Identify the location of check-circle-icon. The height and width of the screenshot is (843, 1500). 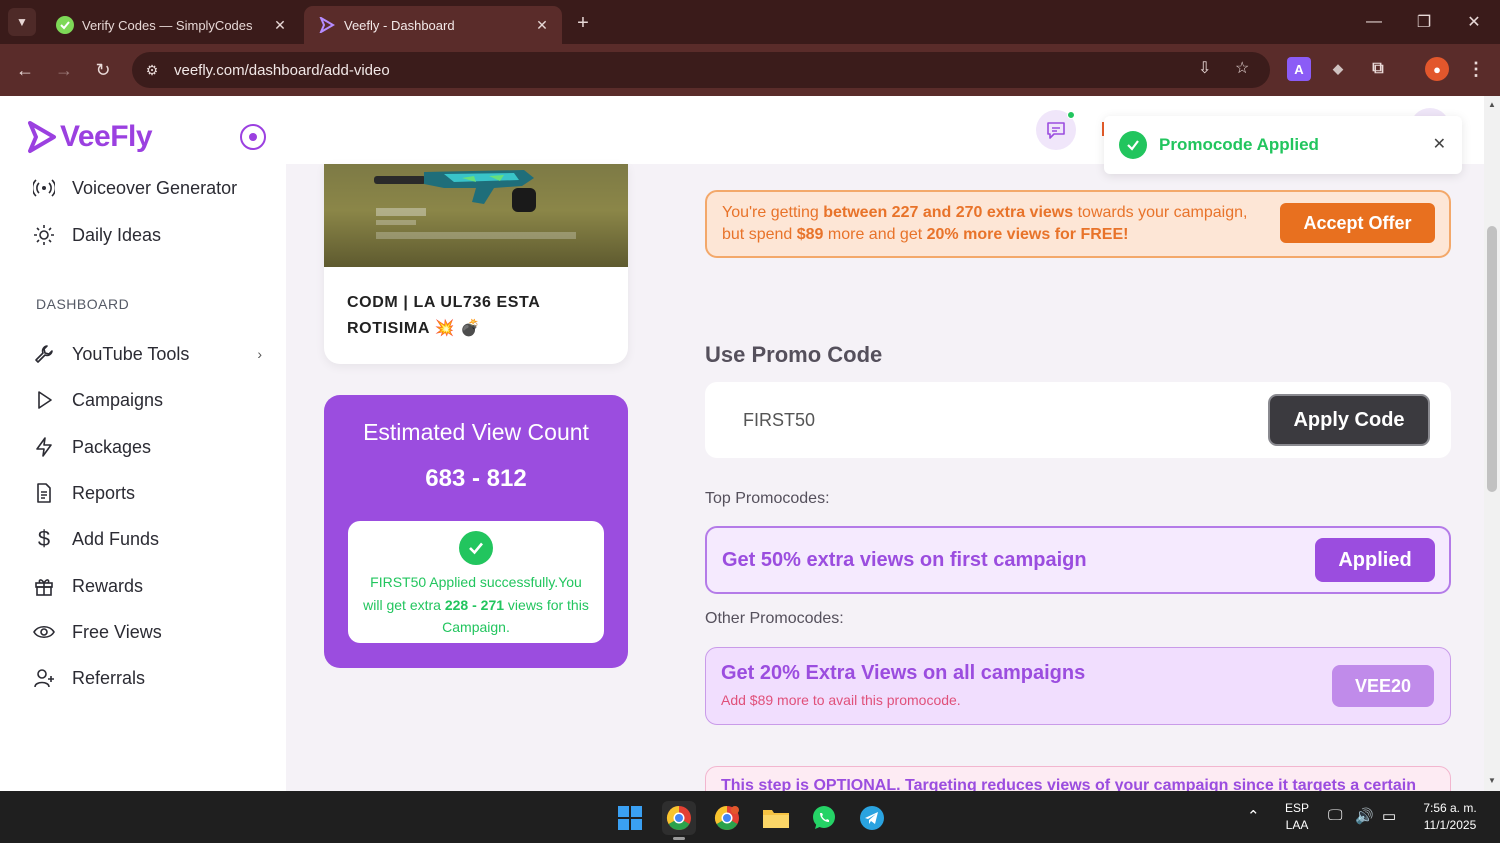
(476, 548).